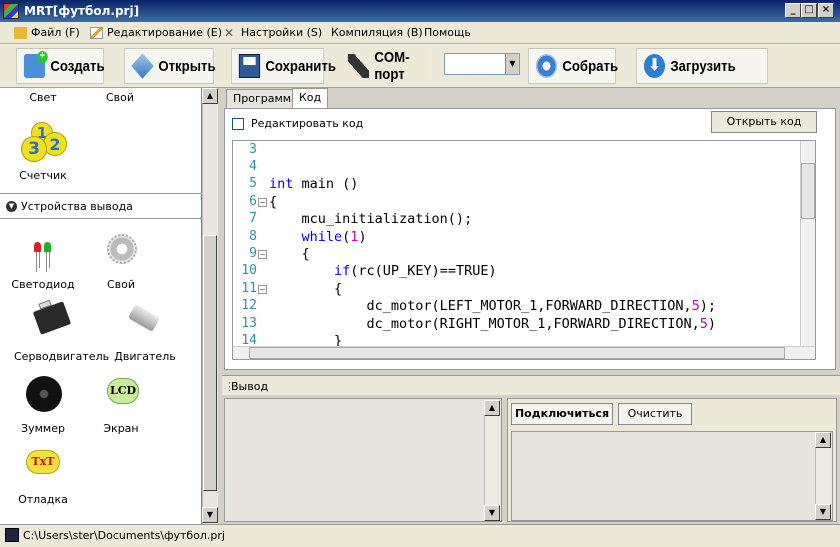 The width and height of the screenshot is (840, 547). I want to click on counter-digit-2: 2, so click(55, 144).